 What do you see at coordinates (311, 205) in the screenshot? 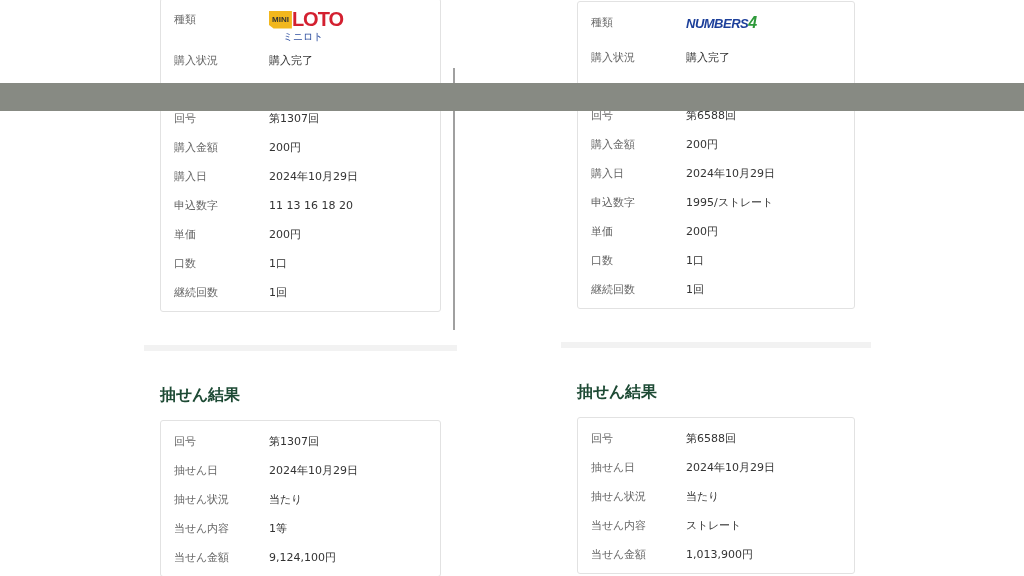
I see `field-value: 11 13 16 18 20` at bounding box center [311, 205].